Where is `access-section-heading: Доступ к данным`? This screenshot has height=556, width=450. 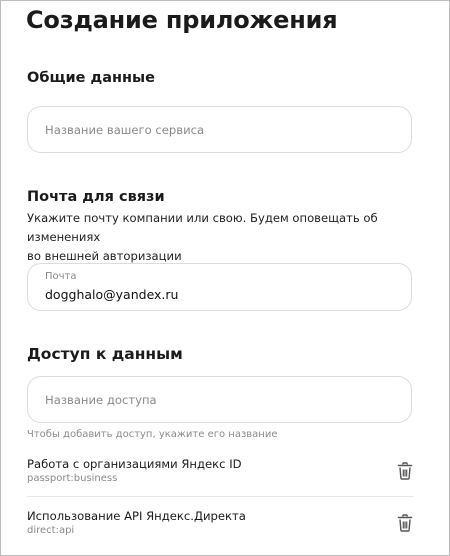 access-section-heading: Доступ к данным is located at coordinates (105, 354).